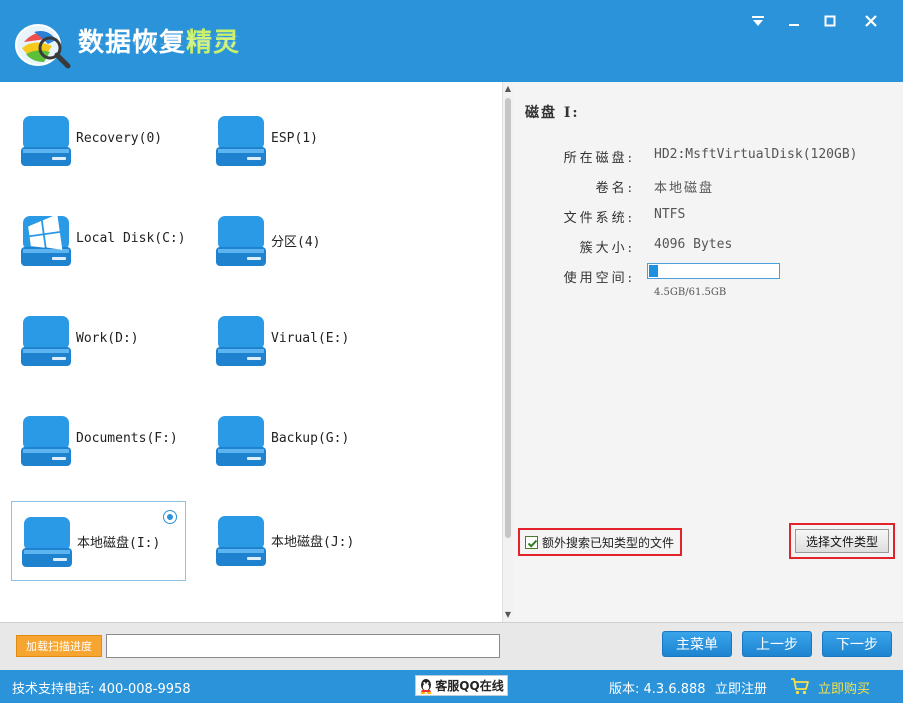  Describe the element at coordinates (794, 21) in the screenshot. I see `minimize-button` at that location.